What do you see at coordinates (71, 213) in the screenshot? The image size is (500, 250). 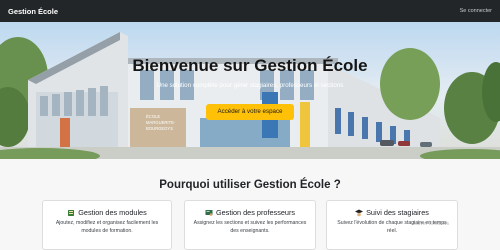 I see `module-book-icon` at bounding box center [71, 213].